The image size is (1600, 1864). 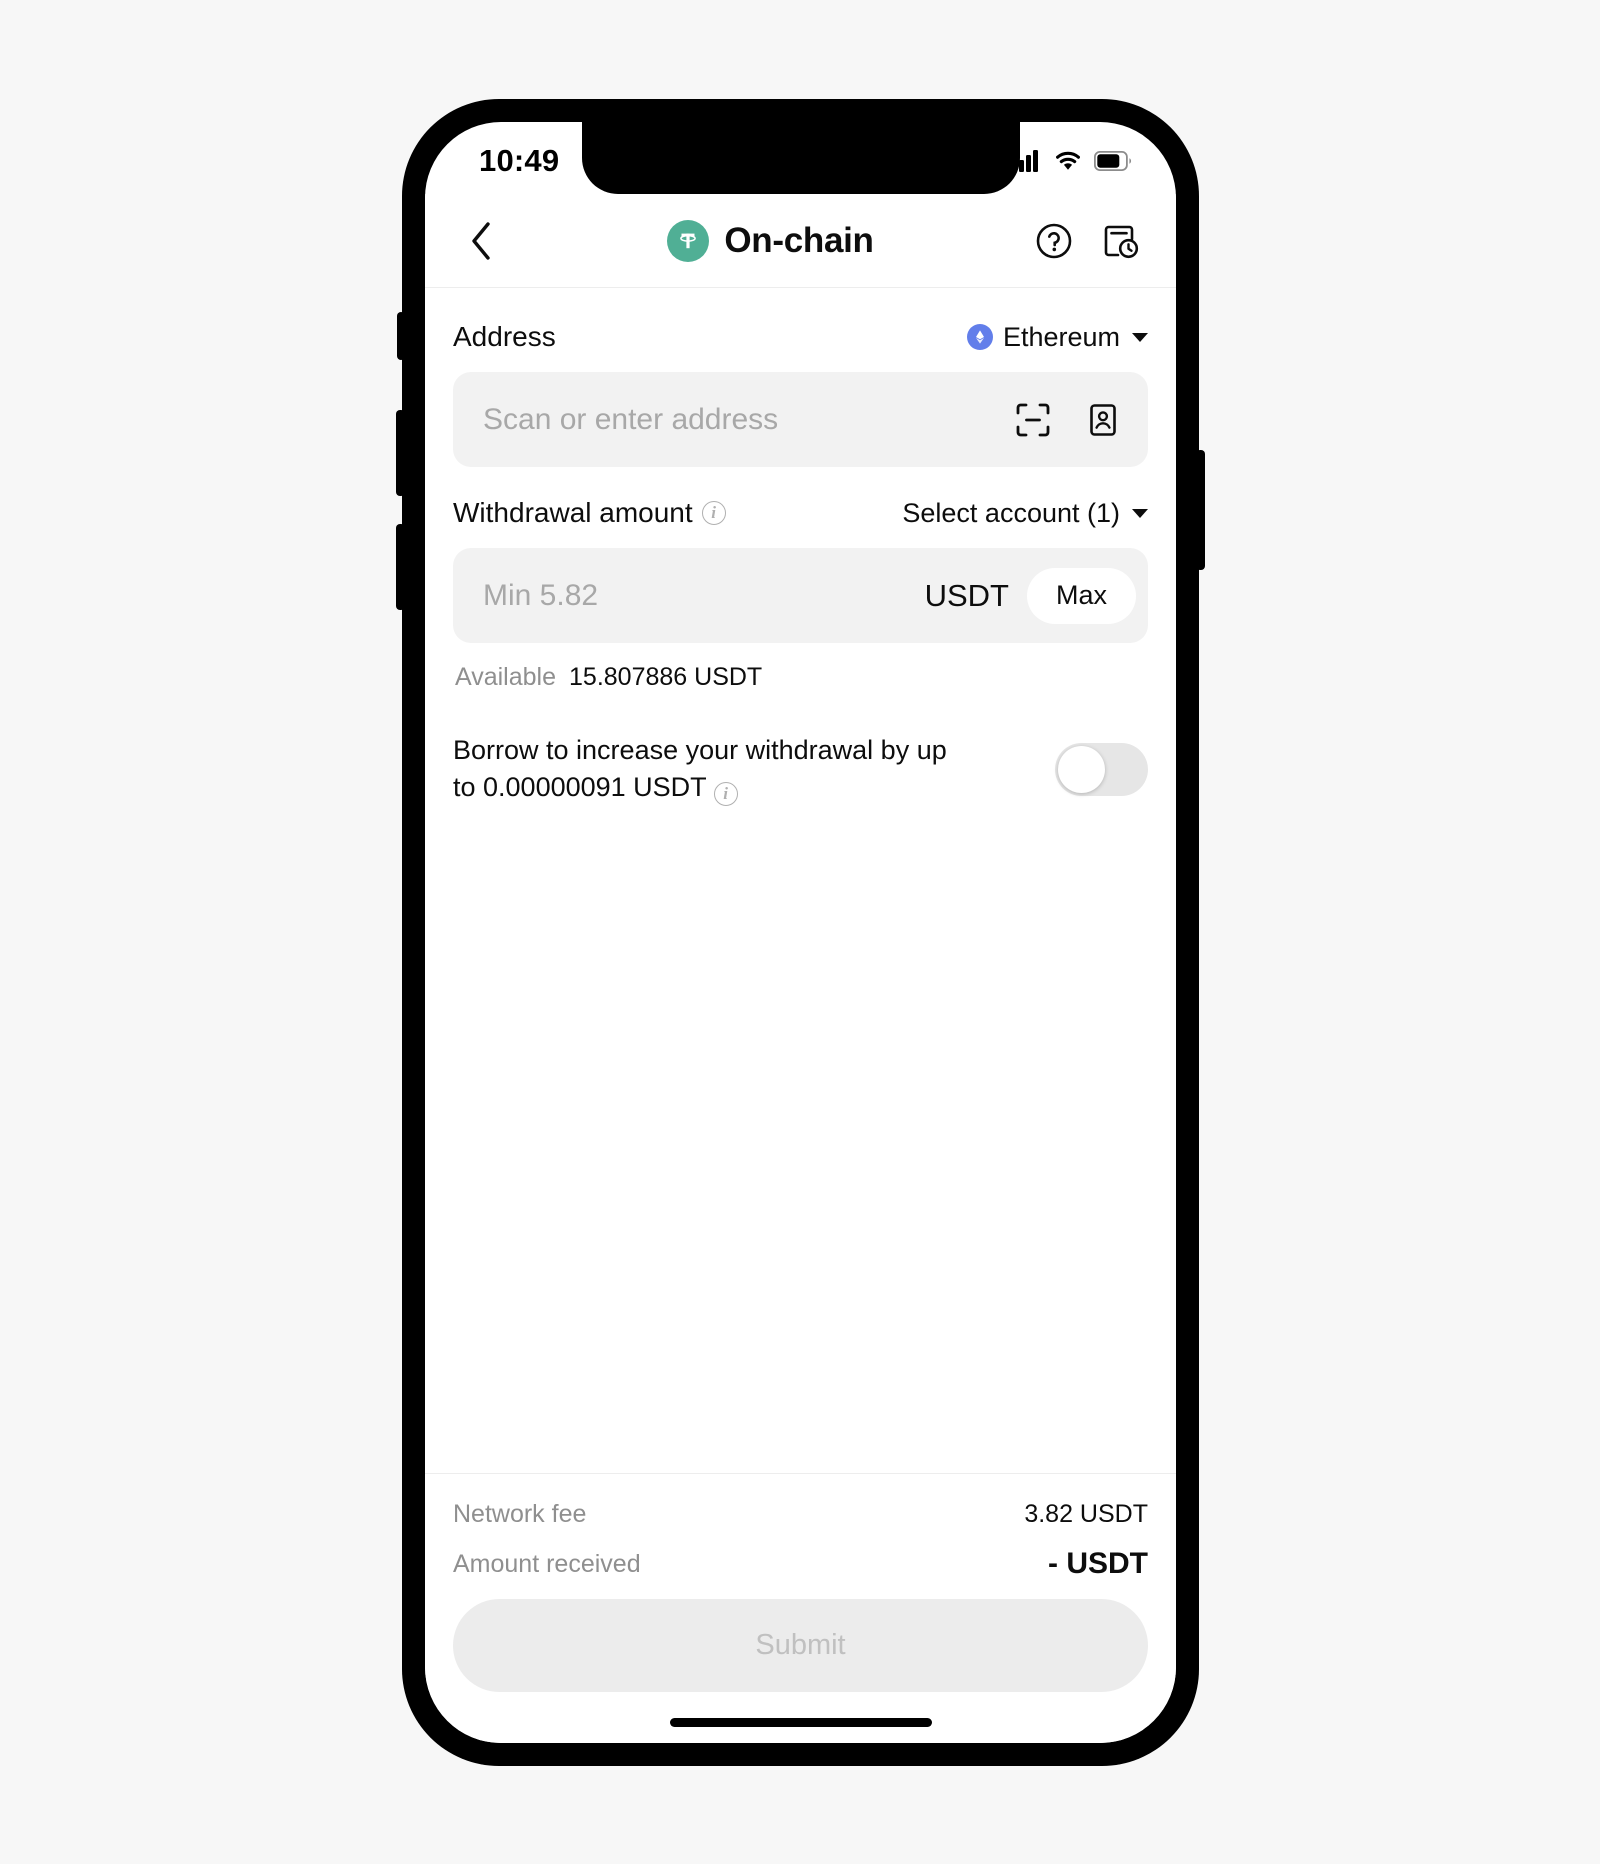 What do you see at coordinates (519, 160) in the screenshot?
I see `status-time: 10:49` at bounding box center [519, 160].